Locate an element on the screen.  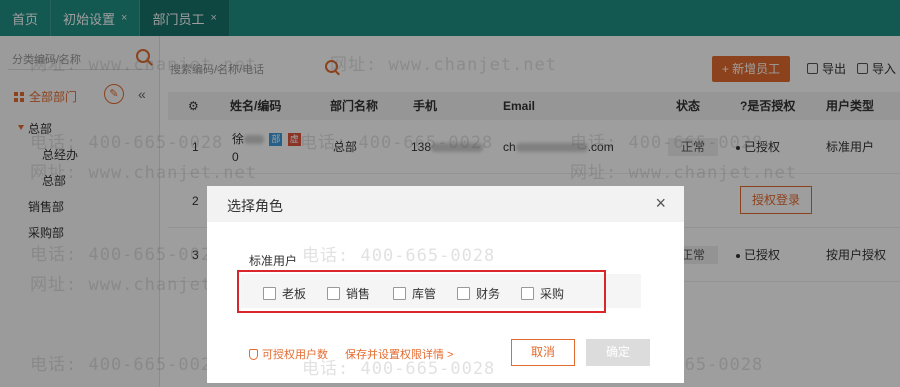
section-label: 标准用户 is located at coordinates (273, 261).